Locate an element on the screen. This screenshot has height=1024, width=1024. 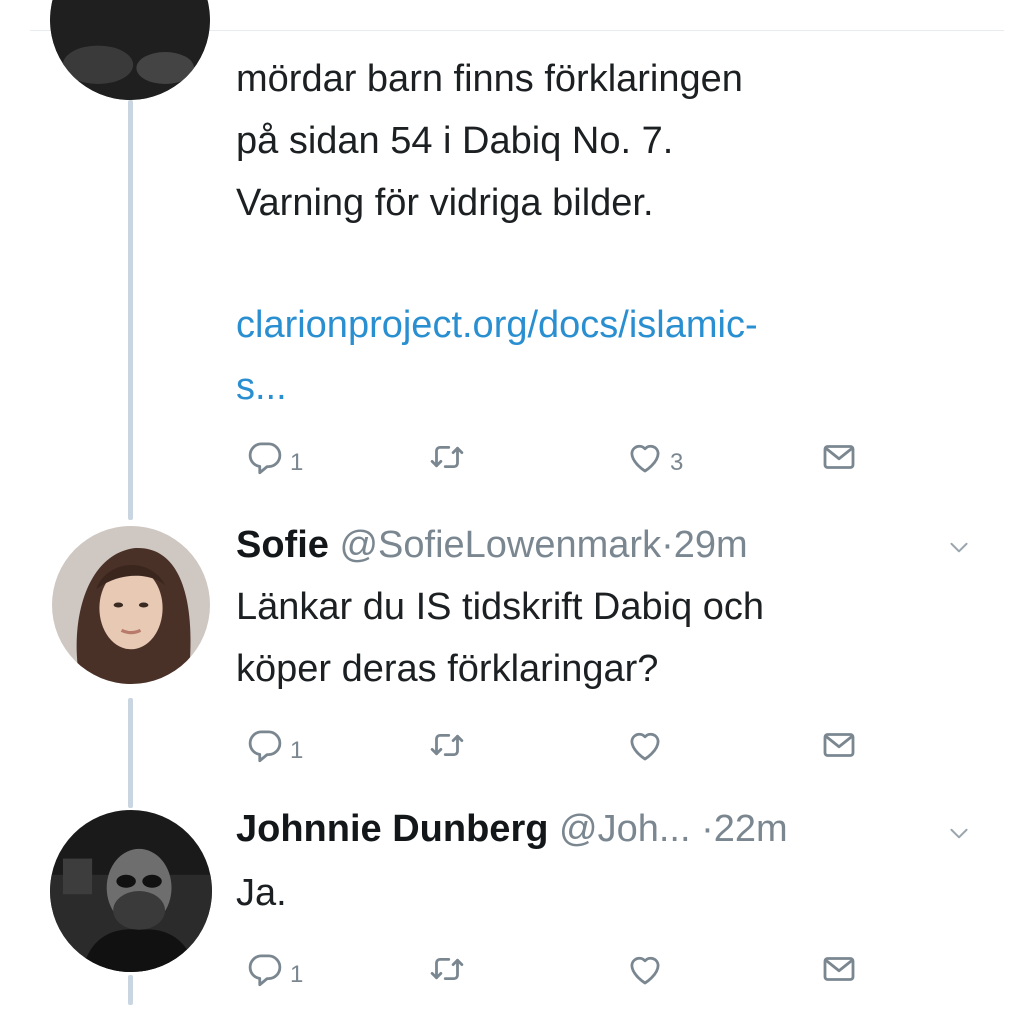
author-name: Sofie is located at coordinates (282, 545).